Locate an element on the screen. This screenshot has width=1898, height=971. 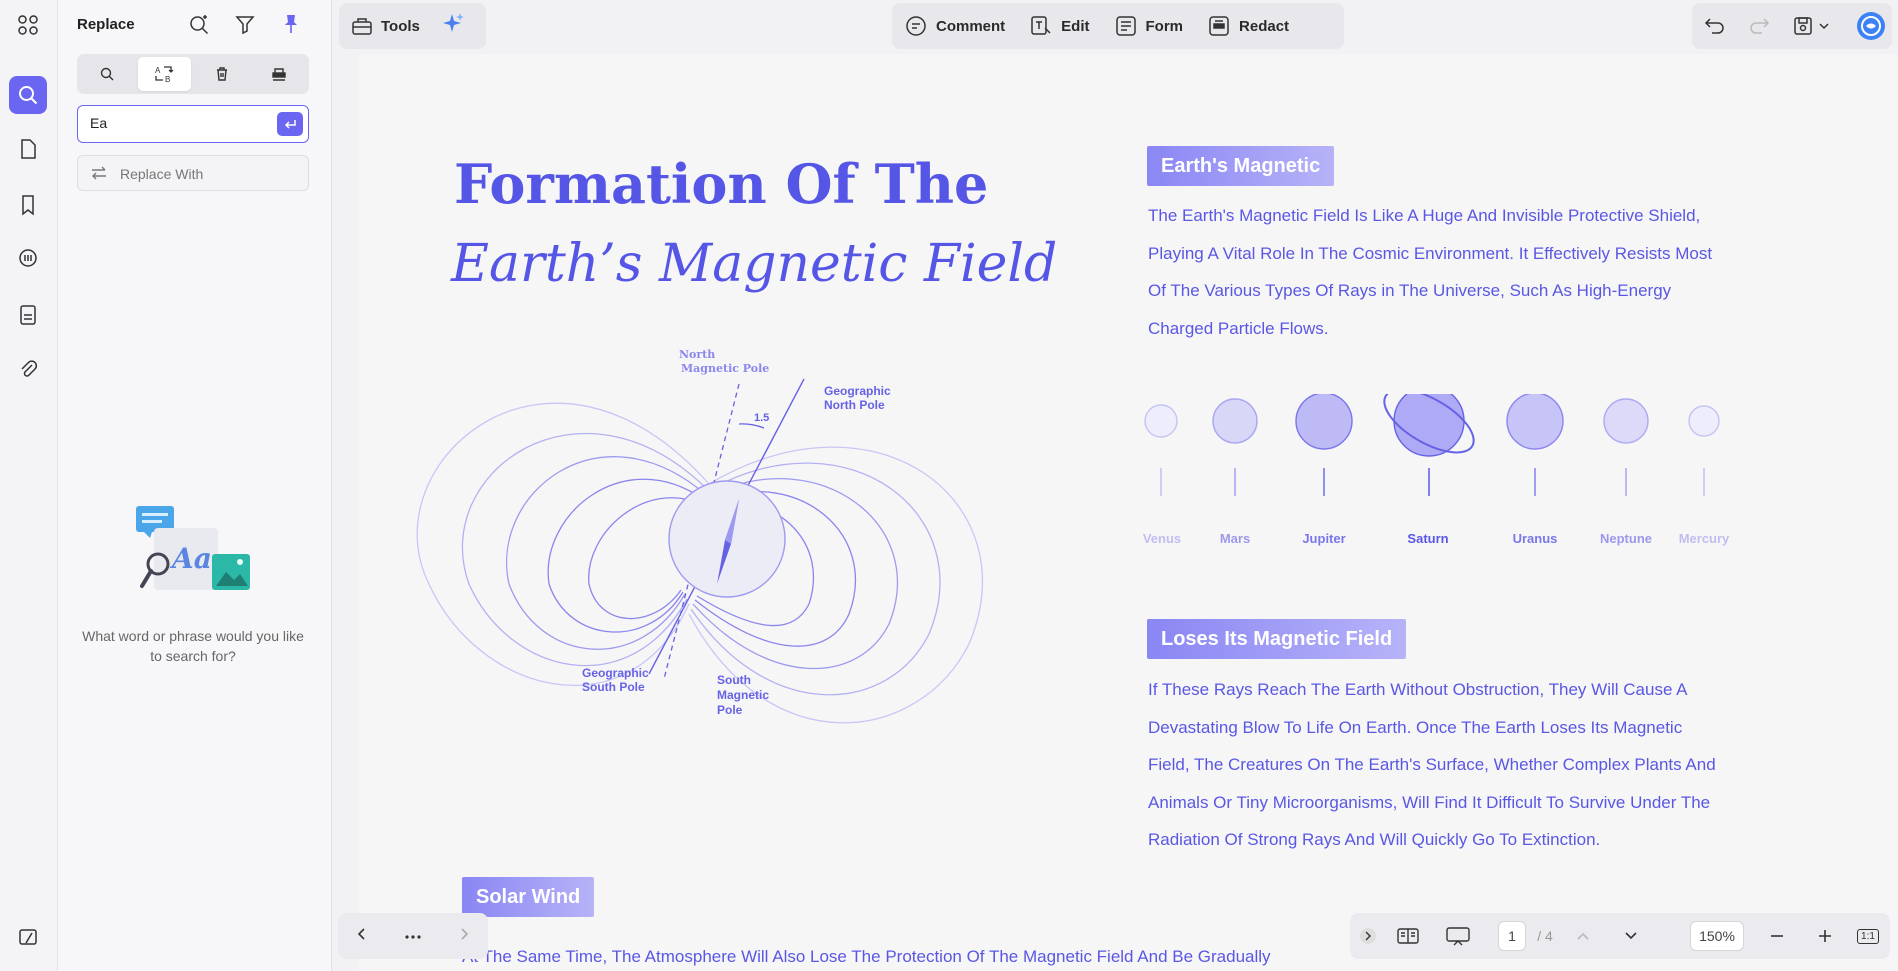
history-group is located at coordinates (1792, 26).